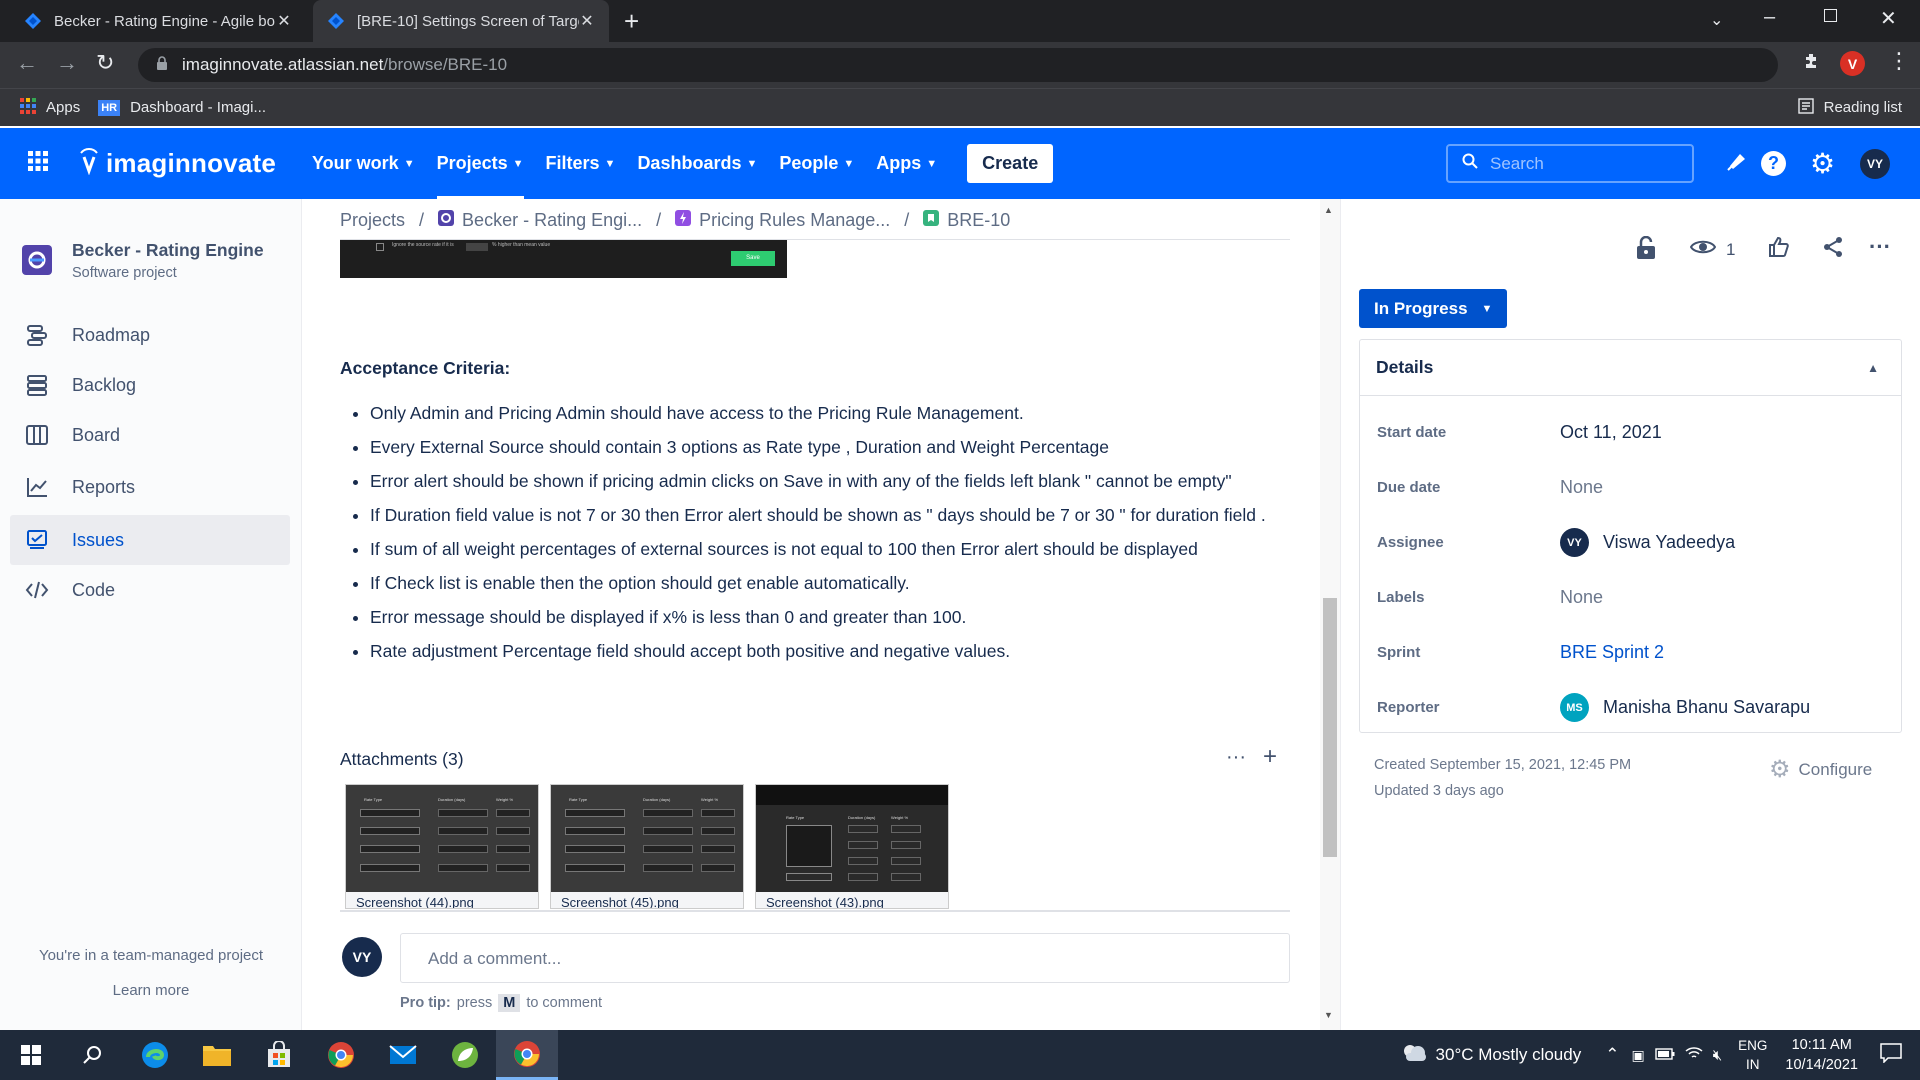 The height and width of the screenshot is (1080, 1920). What do you see at coordinates (1833, 249) in the screenshot?
I see `share-icon` at bounding box center [1833, 249].